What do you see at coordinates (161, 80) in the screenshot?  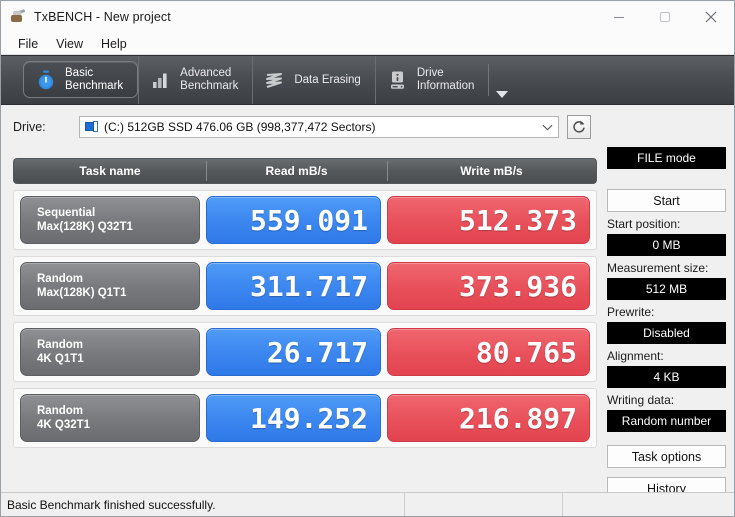 I see `bar-chart-icon` at bounding box center [161, 80].